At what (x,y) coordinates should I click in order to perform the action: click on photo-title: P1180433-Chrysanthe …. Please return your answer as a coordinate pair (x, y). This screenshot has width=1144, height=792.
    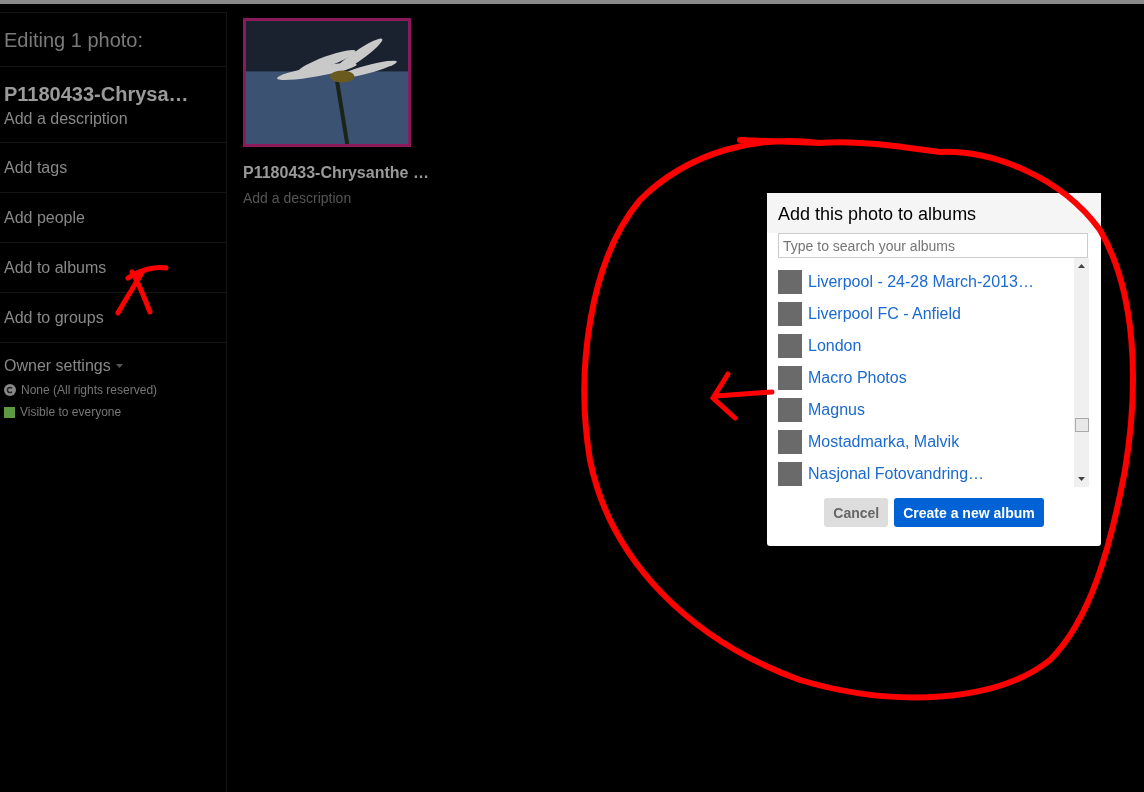
    Looking at the image, I should click on (336, 173).